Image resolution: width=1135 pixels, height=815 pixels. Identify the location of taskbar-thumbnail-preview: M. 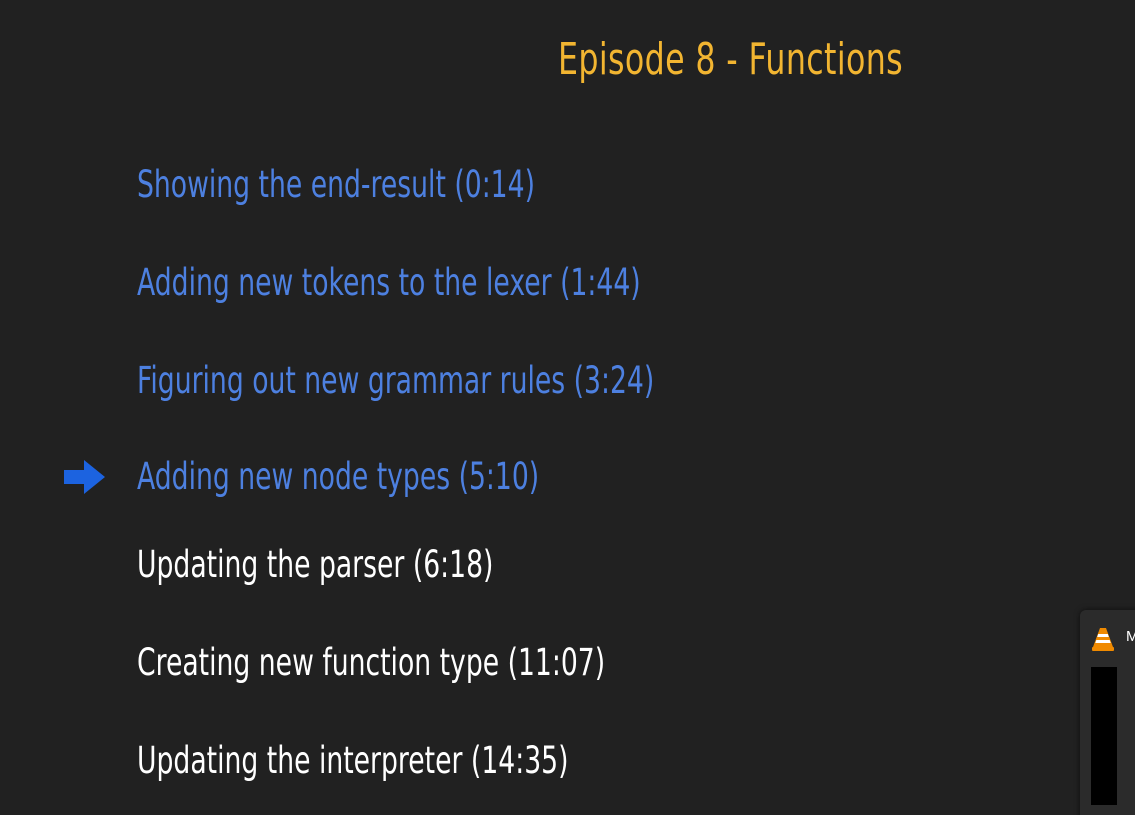
(1107, 712).